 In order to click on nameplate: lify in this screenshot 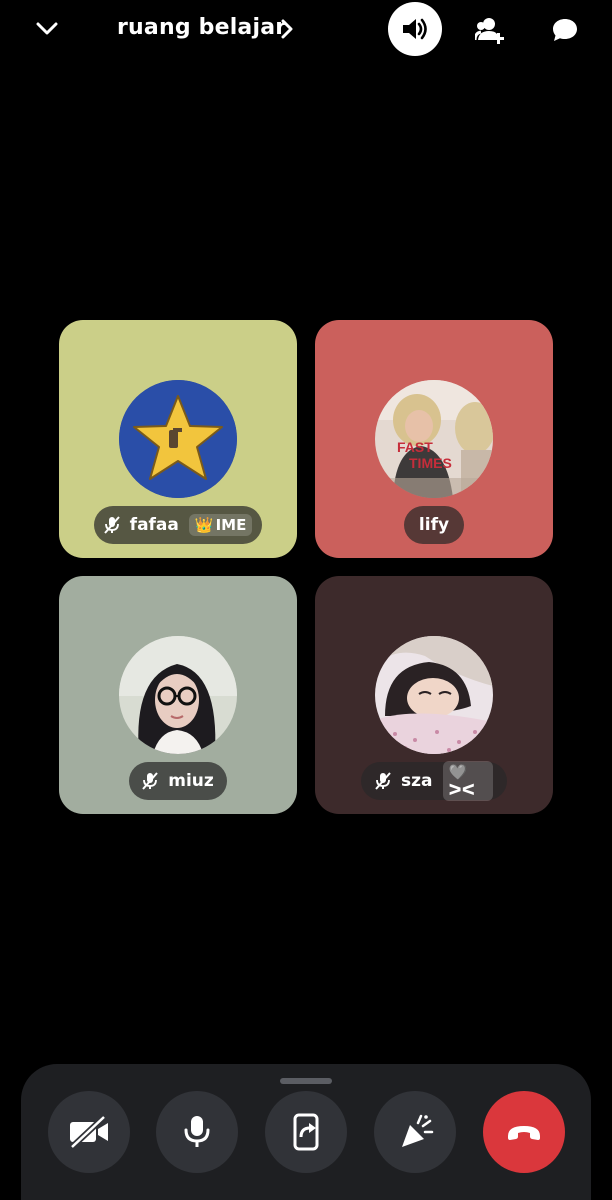, I will do `click(434, 525)`.